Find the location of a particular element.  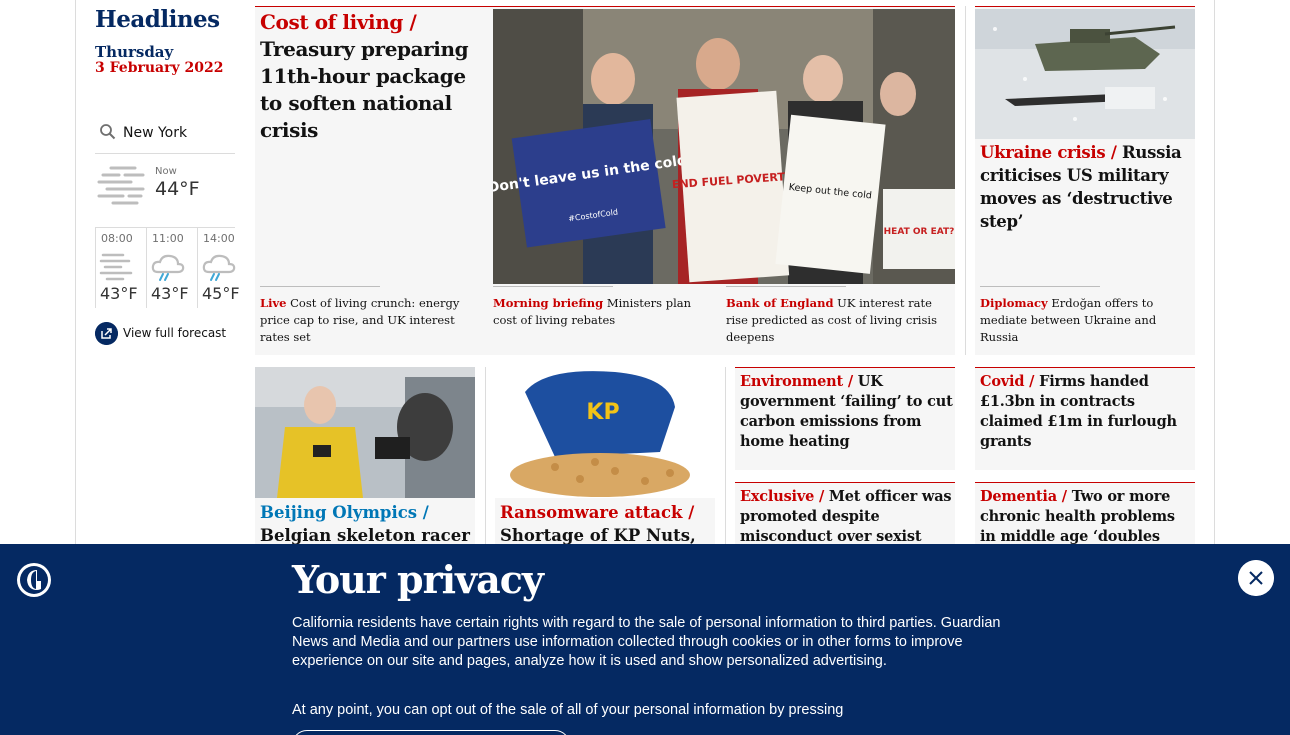

weather-hour-time: 08:00 is located at coordinates (117, 238).